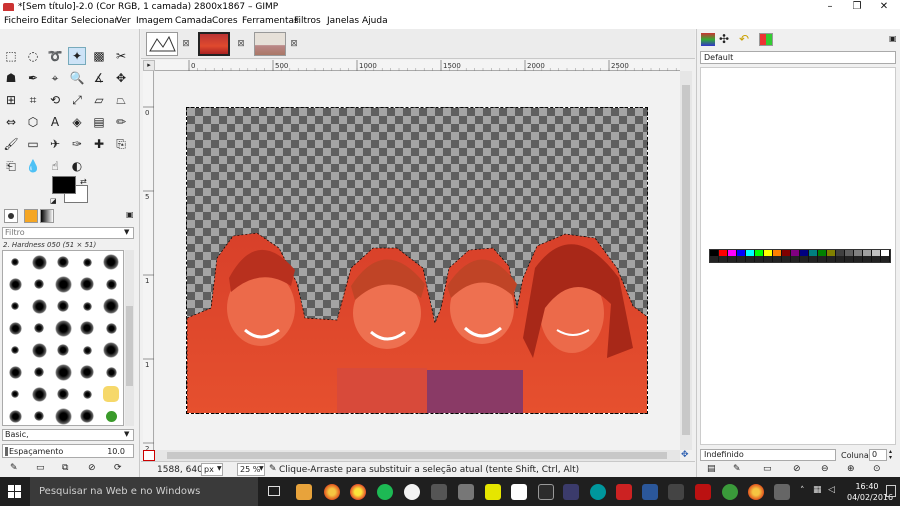 The image size is (900, 506). I want to click on brush-scrollbar, so click(129, 338).